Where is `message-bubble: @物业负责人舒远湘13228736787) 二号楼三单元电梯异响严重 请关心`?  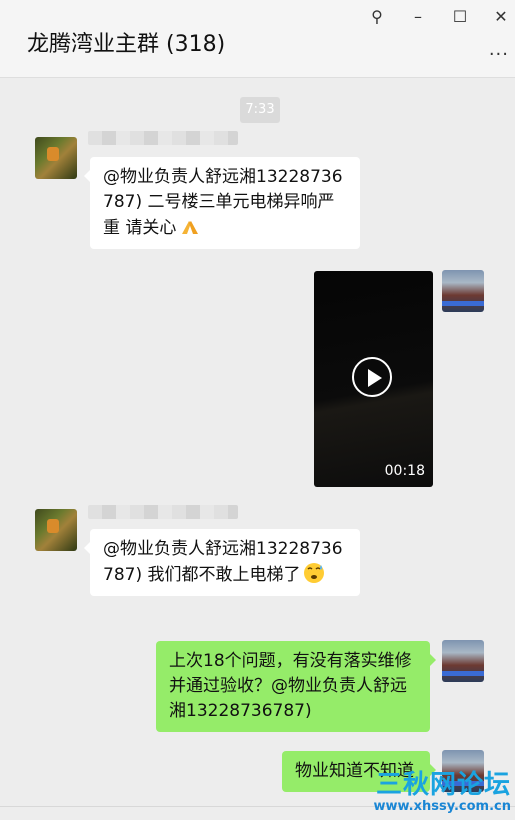
message-bubble: @物业负责人舒远湘13228736787) 二号楼三单元电梯异响严重 请关心 is located at coordinates (222, 203).